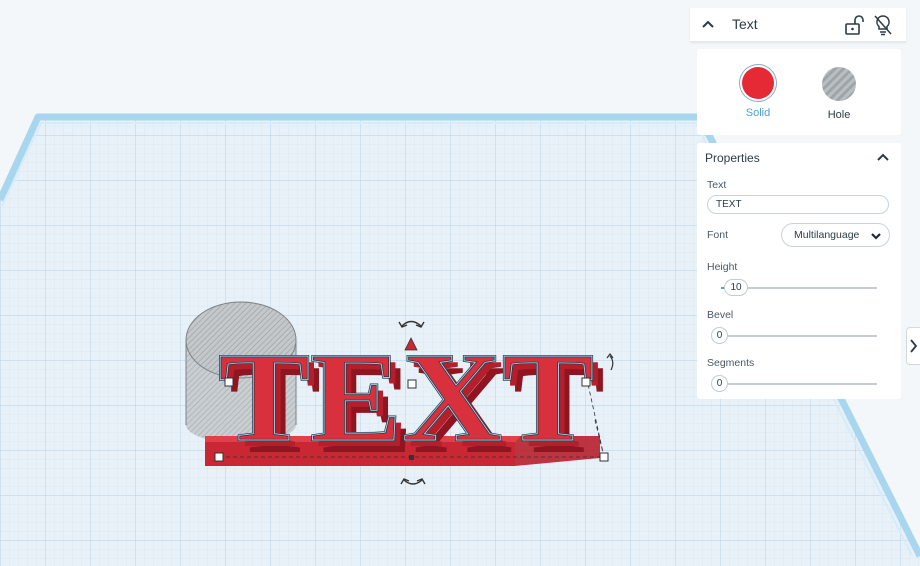 This screenshot has width=920, height=566. Describe the element at coordinates (798, 25) in the screenshot. I see `shape-inspector-header: Text` at that location.